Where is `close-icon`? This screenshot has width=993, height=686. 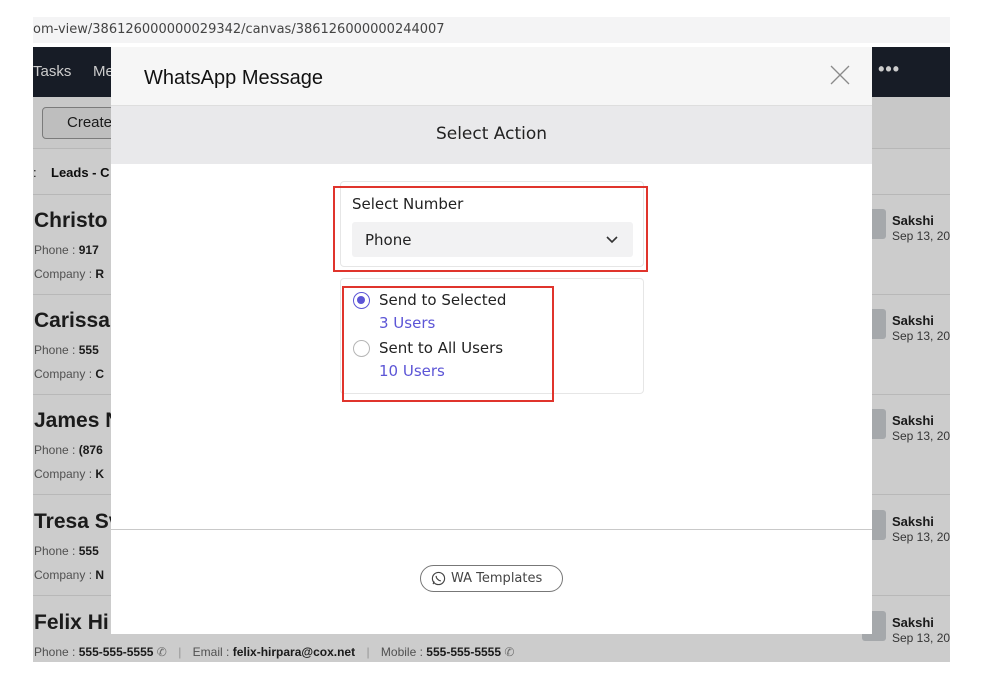
close-icon is located at coordinates (840, 75).